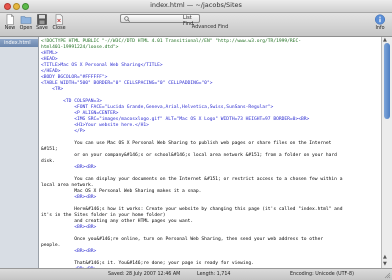 Image resolution: width=392 pixels, height=280 pixels. What do you see at coordinates (63, 131) in the screenshot?
I see `code-line: </P>` at bounding box center [63, 131].